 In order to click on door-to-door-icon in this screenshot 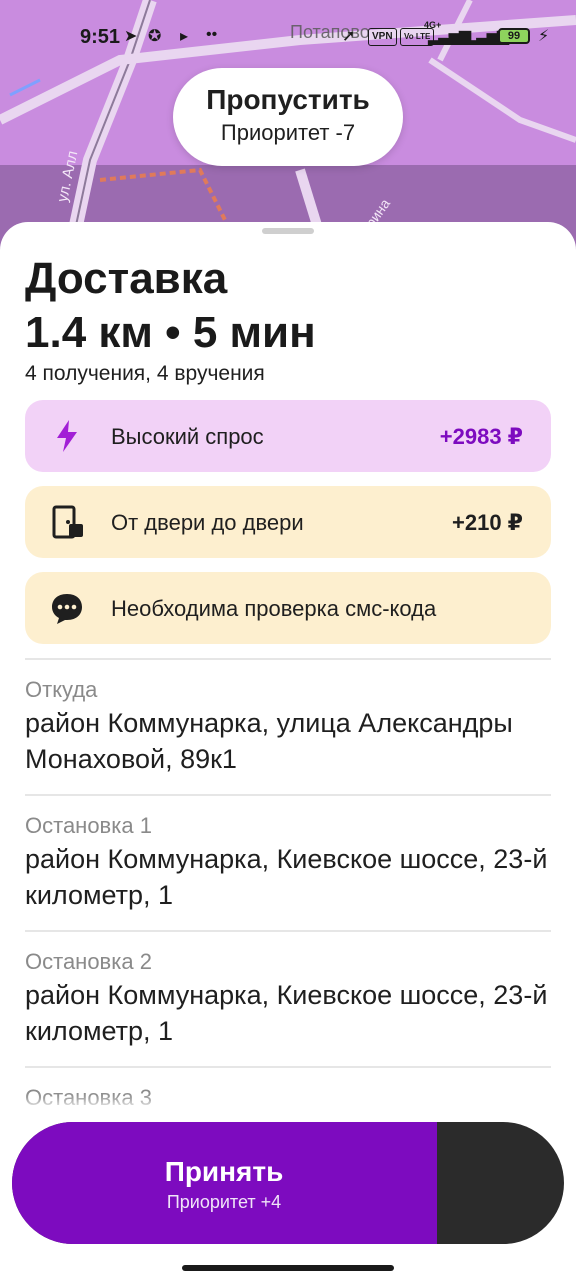, I will do `click(67, 522)`.